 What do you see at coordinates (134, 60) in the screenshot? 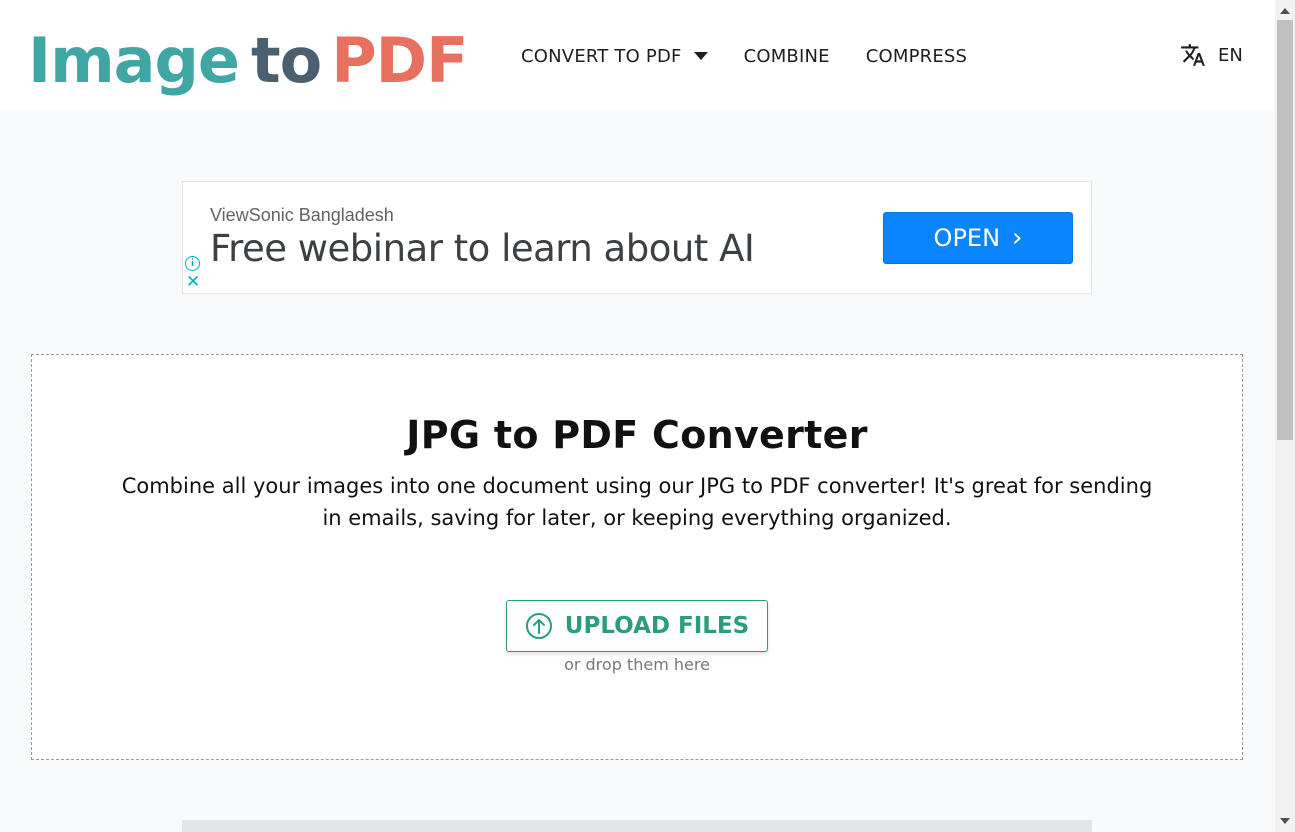
I see `logo-word-image: Image` at bounding box center [134, 60].